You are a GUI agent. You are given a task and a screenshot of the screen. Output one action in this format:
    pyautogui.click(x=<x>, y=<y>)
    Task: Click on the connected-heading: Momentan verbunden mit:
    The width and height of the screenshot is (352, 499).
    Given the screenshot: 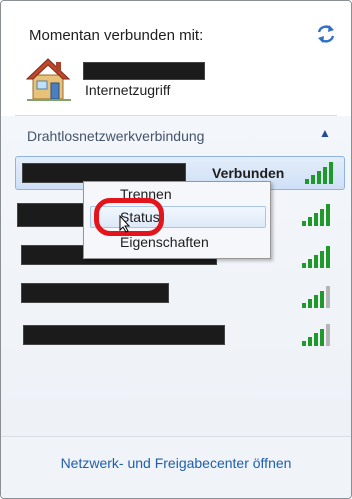 What is the action you would take?
    pyautogui.click(x=116, y=35)
    